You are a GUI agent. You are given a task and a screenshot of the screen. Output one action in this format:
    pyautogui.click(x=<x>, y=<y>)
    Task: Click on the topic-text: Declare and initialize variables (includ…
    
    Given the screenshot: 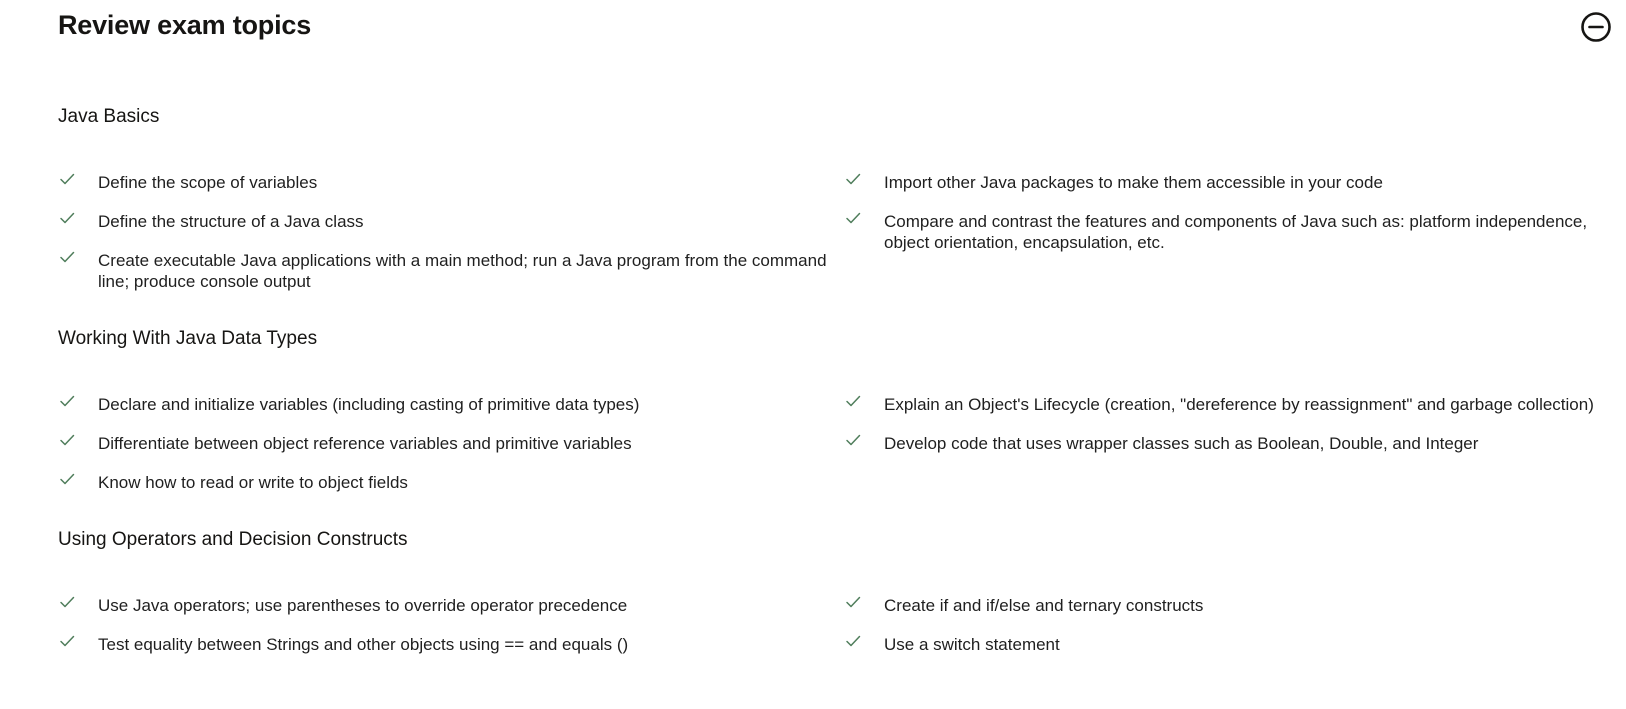 What is the action you would take?
    pyautogui.click(x=369, y=404)
    